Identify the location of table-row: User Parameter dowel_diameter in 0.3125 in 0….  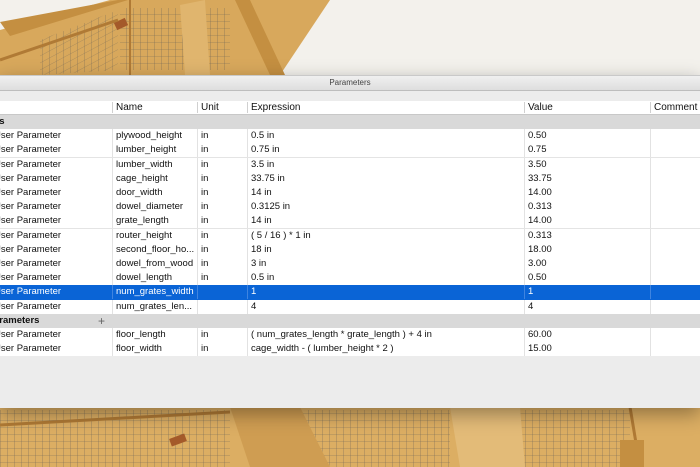
(350, 208).